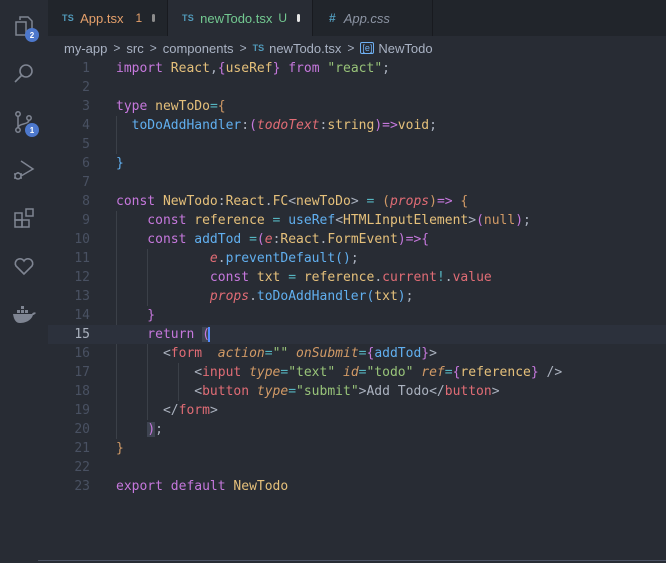  I want to click on code-line: 1 import React,{useRef} from "react";, so click(357, 68).